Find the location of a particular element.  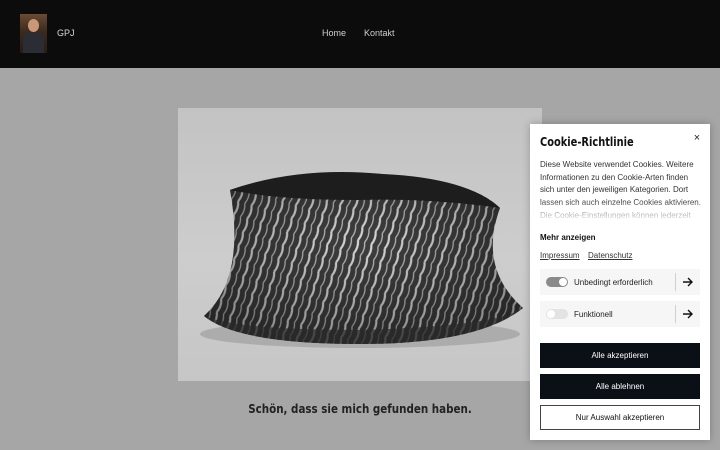

reject-all-button: Alle ablehnen is located at coordinates (620, 386).